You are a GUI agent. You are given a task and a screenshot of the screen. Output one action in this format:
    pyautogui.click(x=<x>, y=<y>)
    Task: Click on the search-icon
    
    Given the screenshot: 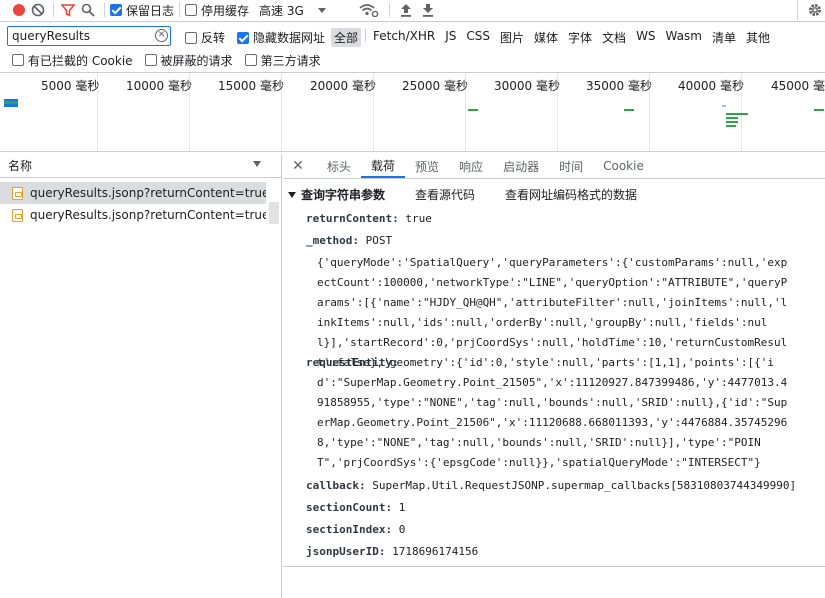 What is the action you would take?
    pyautogui.click(x=88, y=10)
    